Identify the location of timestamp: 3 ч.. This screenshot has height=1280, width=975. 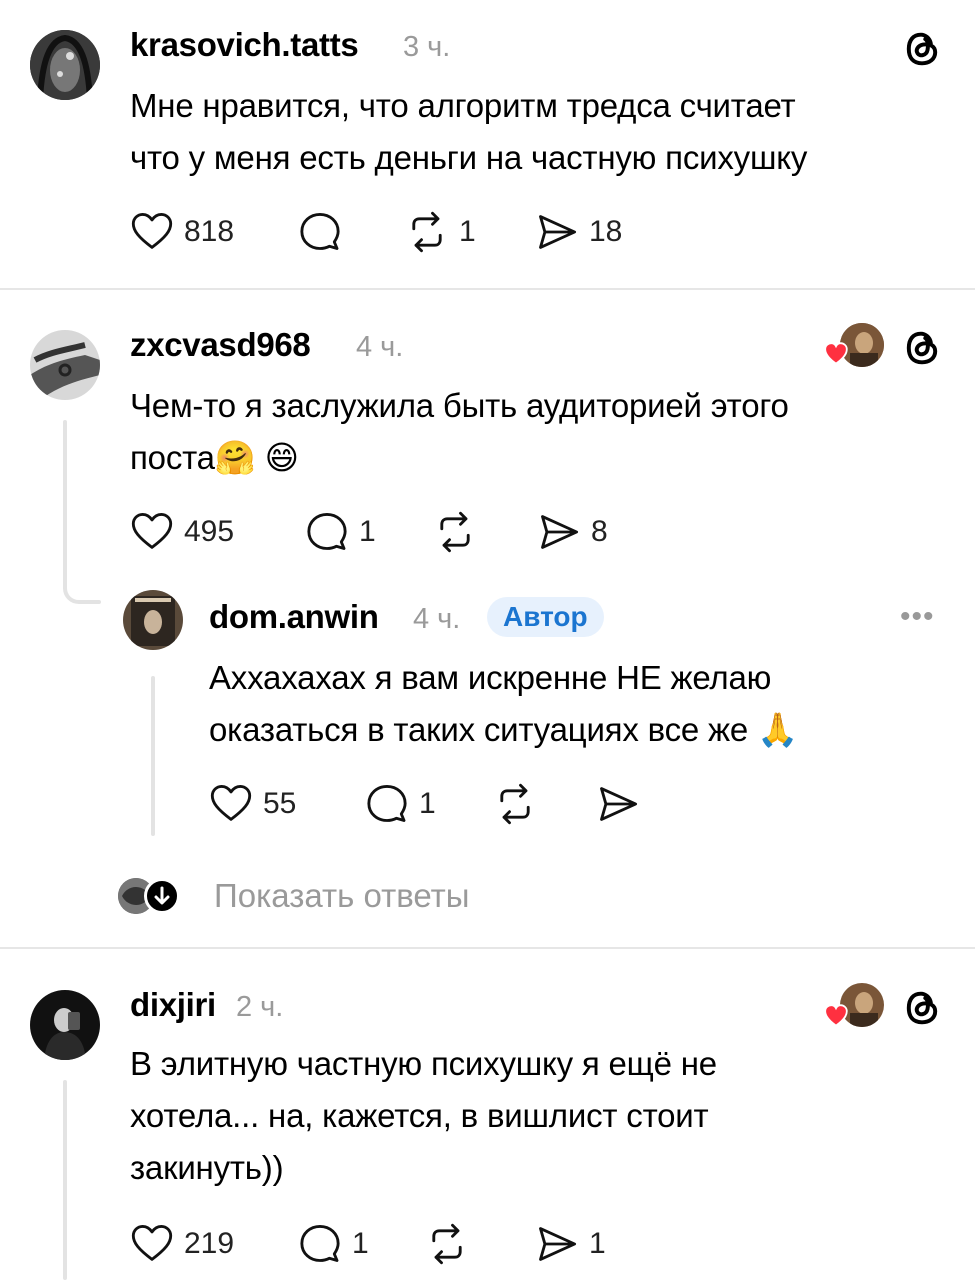
(427, 47).